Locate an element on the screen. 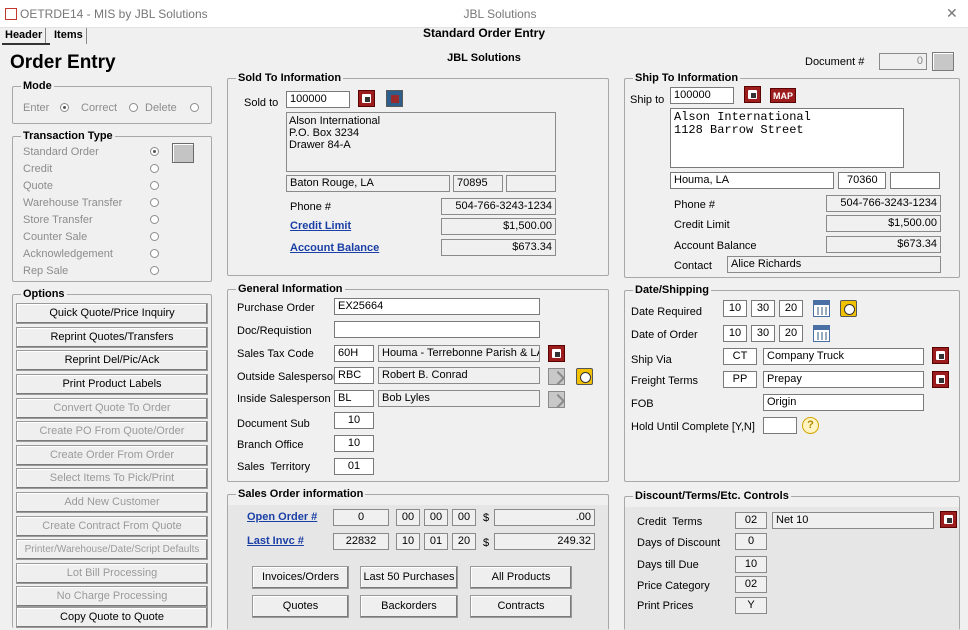 This screenshot has height=630, width=968. backorders-button: Backorders is located at coordinates (409, 606).